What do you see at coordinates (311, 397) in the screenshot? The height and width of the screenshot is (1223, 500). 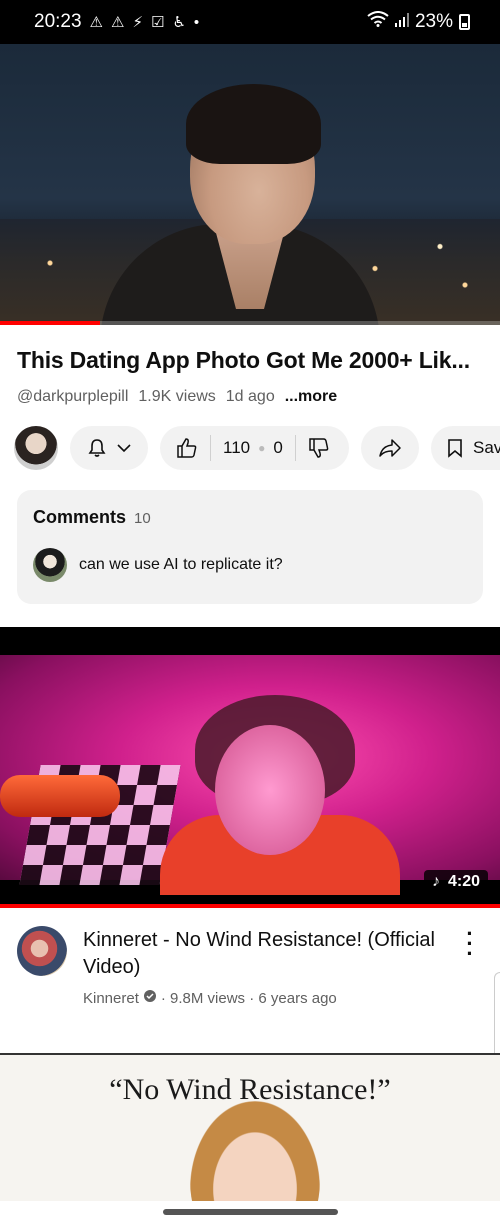 I see `more-link: ...more` at bounding box center [311, 397].